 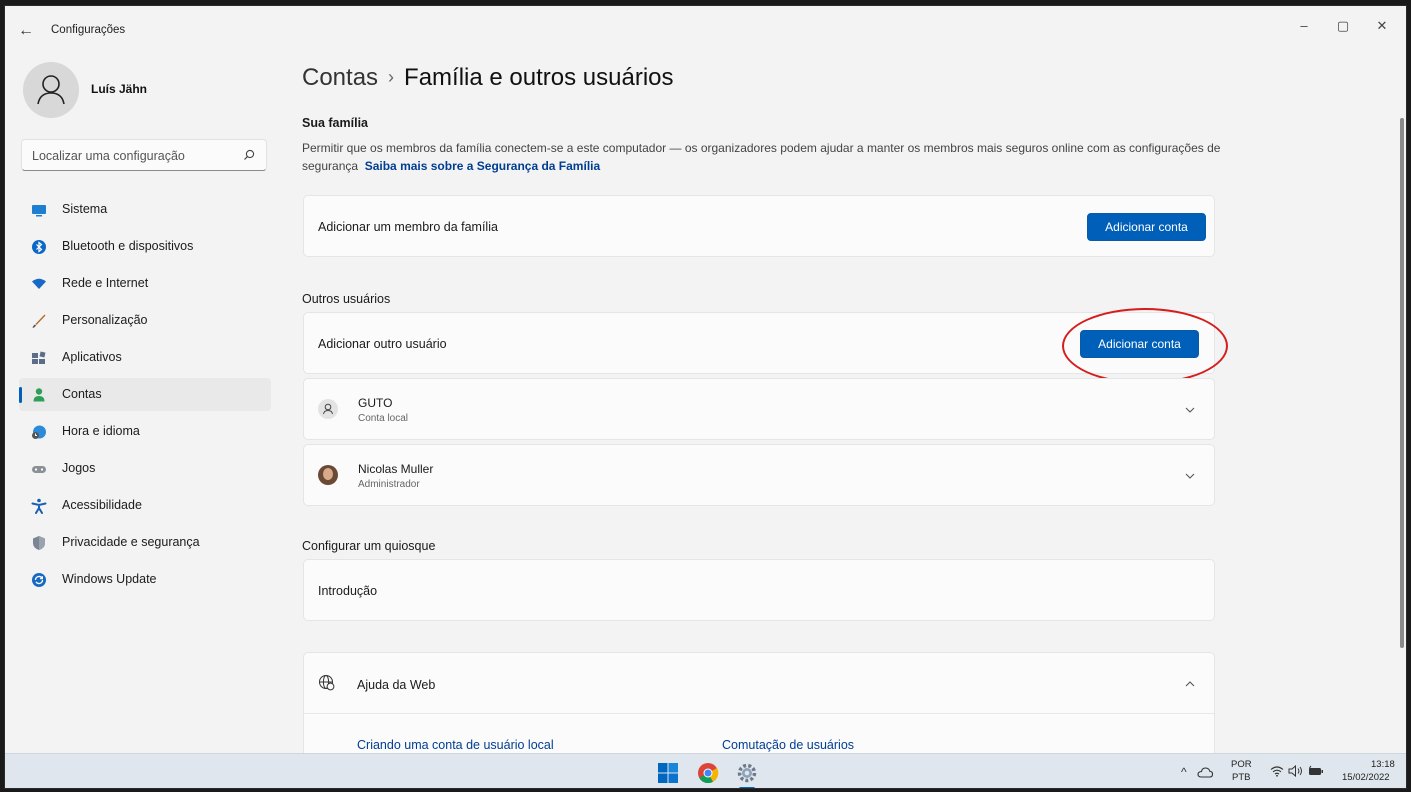 I want to click on account-row-nicolas: Nicolas Muller Administrador, so click(x=759, y=475).